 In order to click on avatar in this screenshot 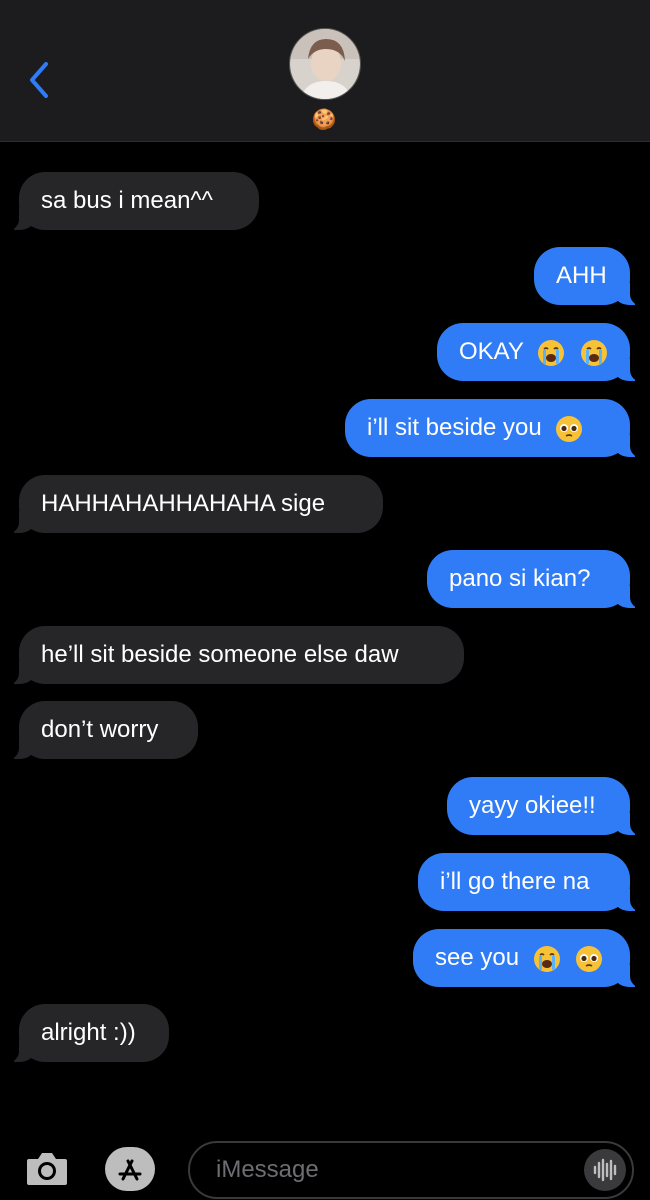, I will do `click(325, 64)`.